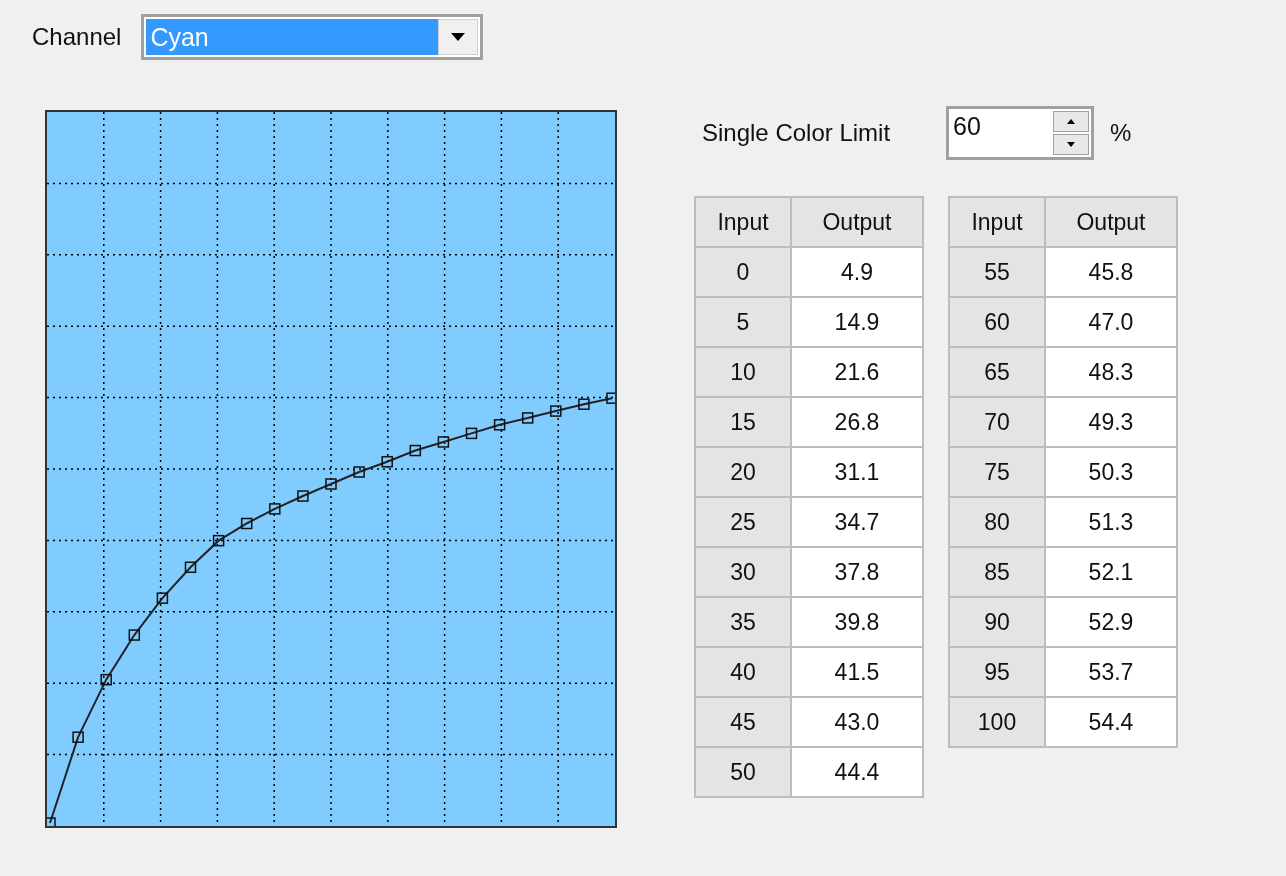 This screenshot has height=876, width=1286. What do you see at coordinates (1121, 133) in the screenshot?
I see `percent-unit: %` at bounding box center [1121, 133].